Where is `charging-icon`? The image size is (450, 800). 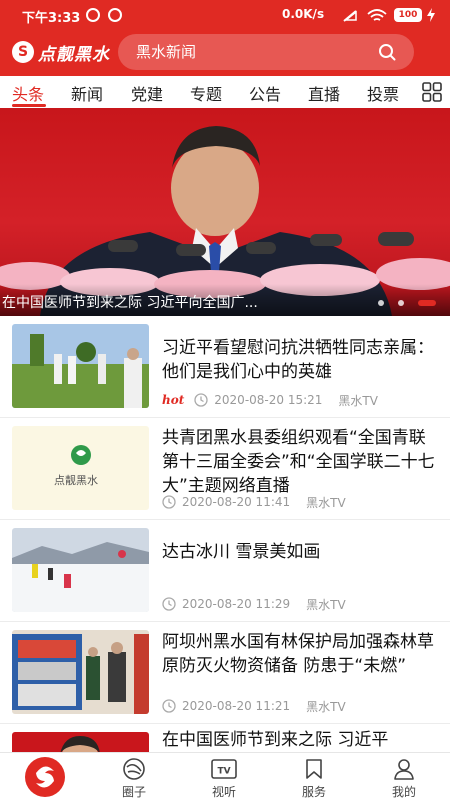
charging-icon is located at coordinates (431, 15).